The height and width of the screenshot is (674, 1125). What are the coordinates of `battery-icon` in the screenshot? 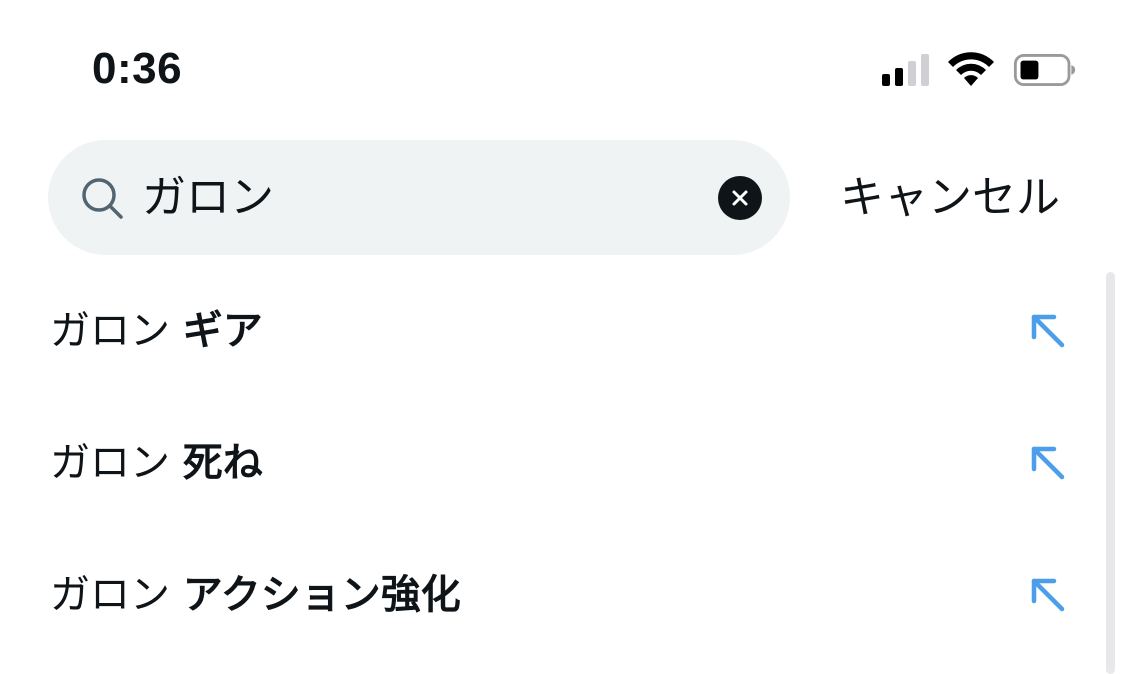 It's located at (1044, 70).